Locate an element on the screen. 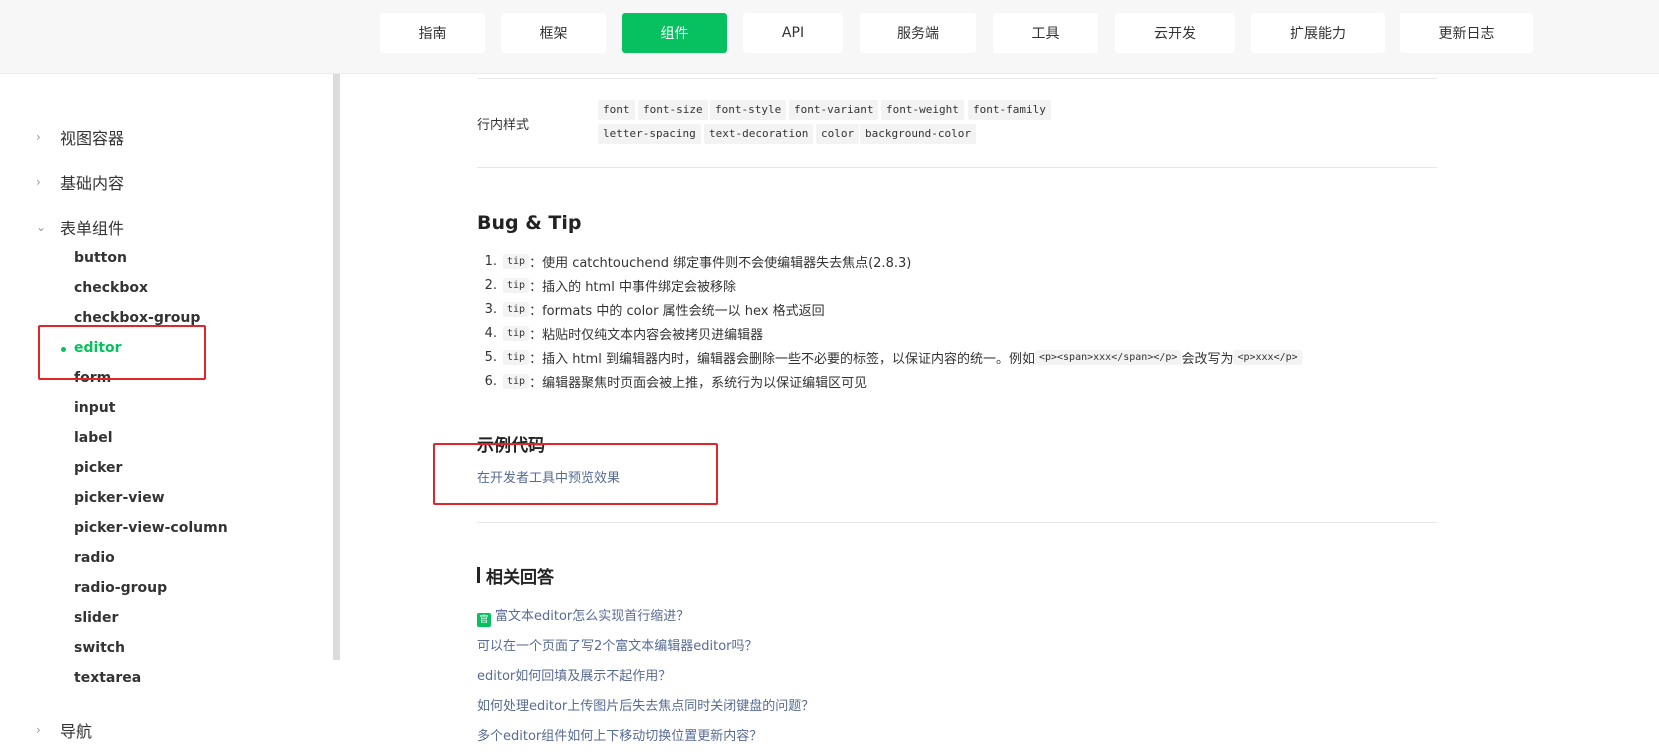  sidebar-item-radio: radio is located at coordinates (94, 558).